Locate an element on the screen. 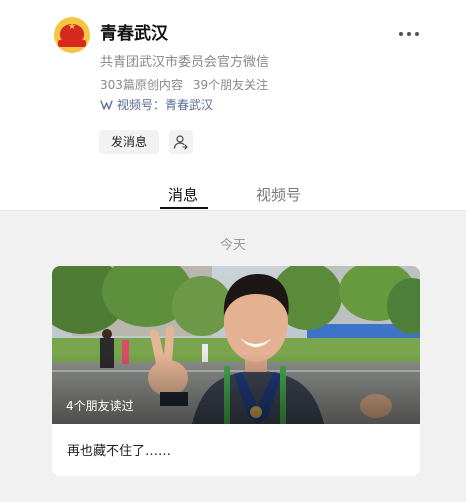 Image resolution: width=466 pixels, height=502 pixels. channel-link: 视频号： 青春武汉 is located at coordinates (156, 105).